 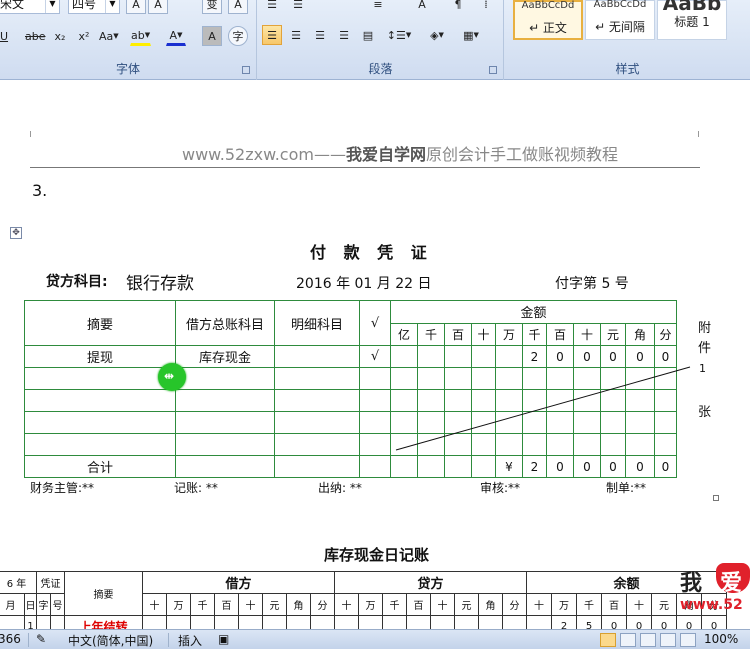 What do you see at coordinates (665, 334) in the screenshot?
I see `digit-header: 分` at bounding box center [665, 334].